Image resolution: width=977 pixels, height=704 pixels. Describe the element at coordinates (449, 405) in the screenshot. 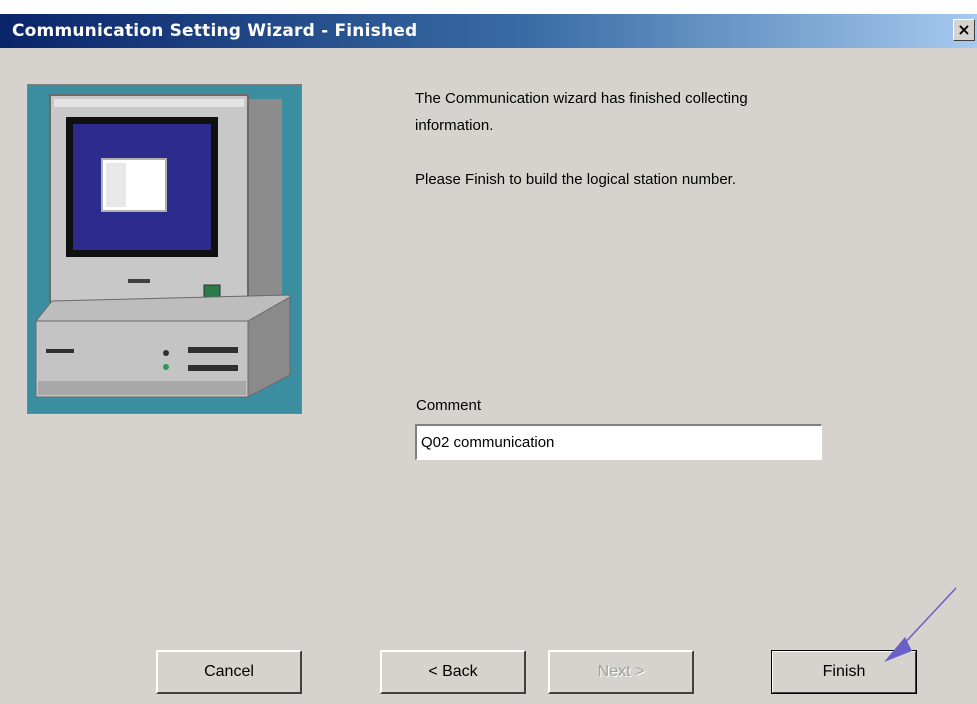

I see `comment-label: Comment` at that location.